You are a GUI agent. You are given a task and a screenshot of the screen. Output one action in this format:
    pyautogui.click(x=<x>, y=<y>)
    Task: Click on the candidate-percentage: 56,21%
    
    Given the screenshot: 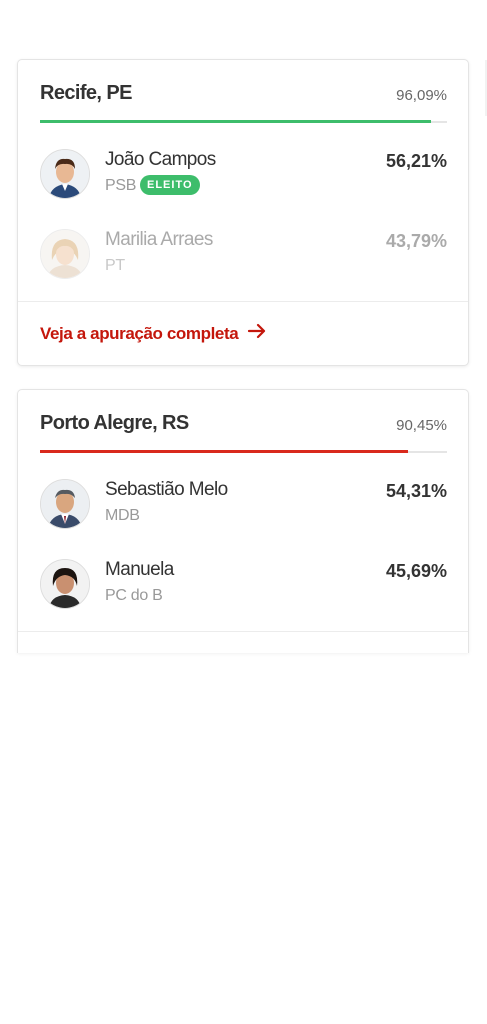 What is the action you would take?
    pyautogui.click(x=416, y=161)
    